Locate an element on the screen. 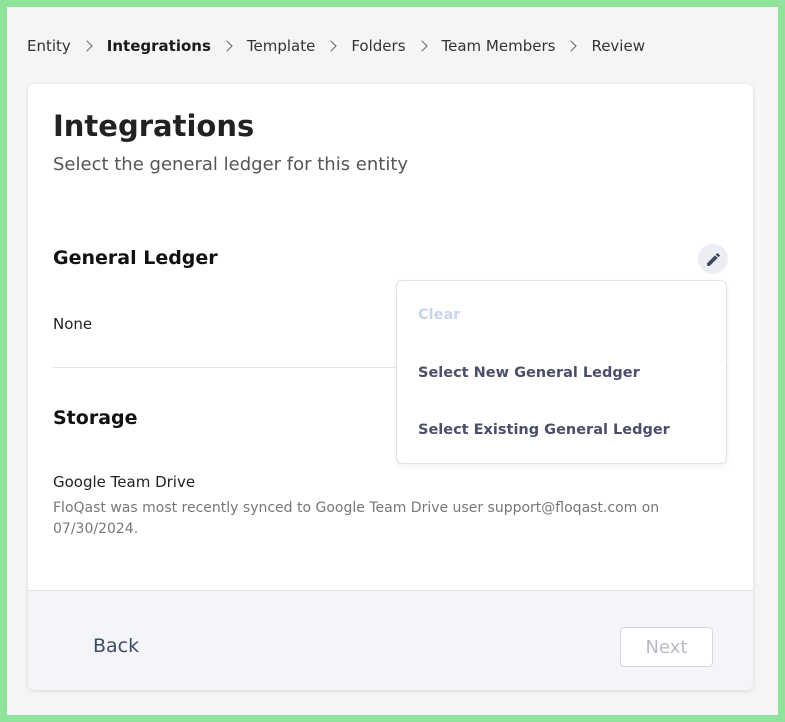  breadcrumb-integrations: Integrations is located at coordinates (159, 46).